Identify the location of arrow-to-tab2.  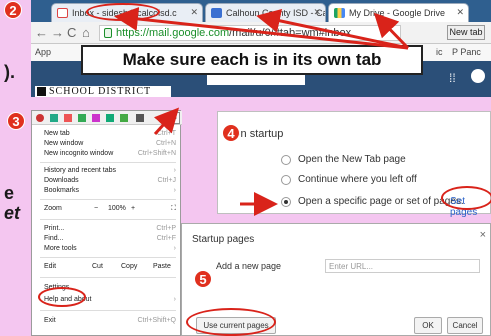
(332, 29).